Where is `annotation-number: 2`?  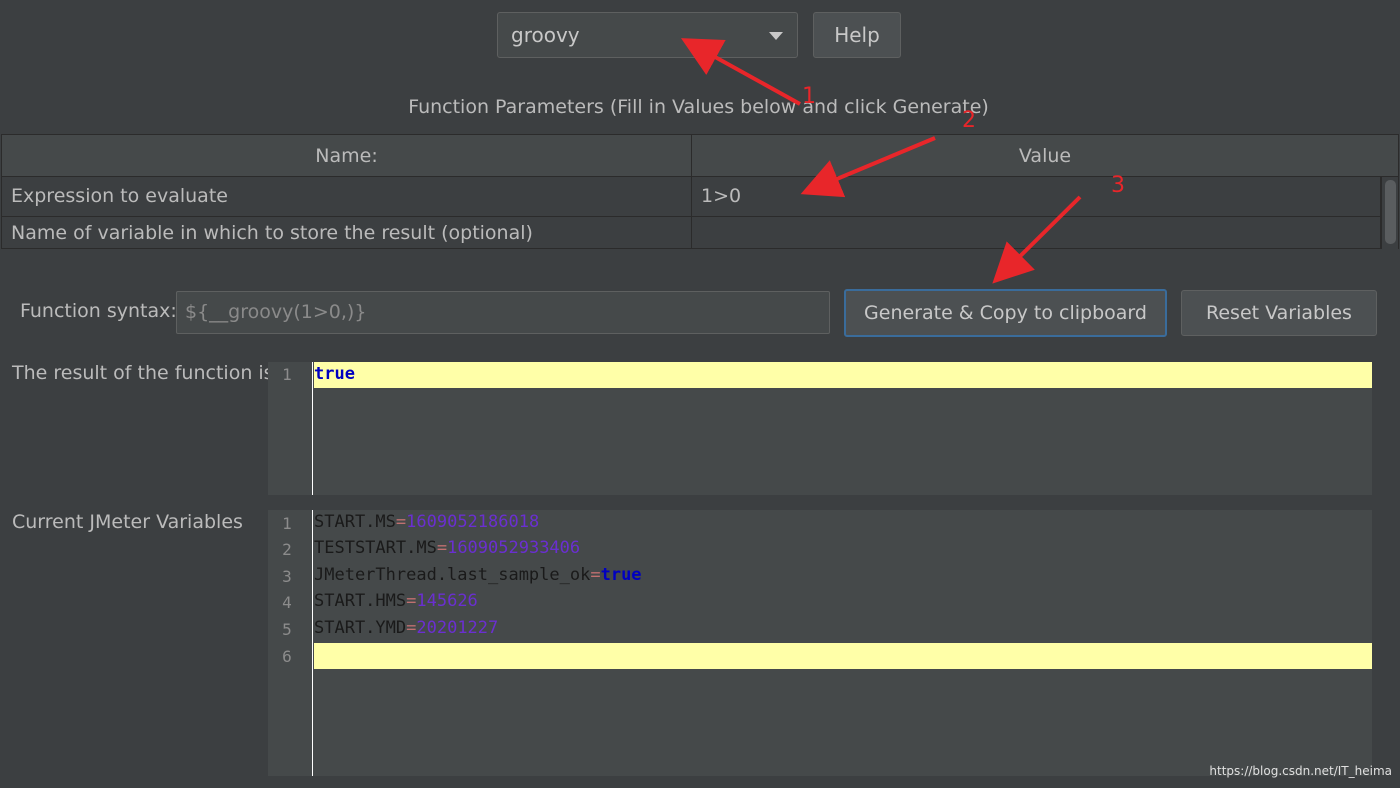 annotation-number: 2 is located at coordinates (969, 120).